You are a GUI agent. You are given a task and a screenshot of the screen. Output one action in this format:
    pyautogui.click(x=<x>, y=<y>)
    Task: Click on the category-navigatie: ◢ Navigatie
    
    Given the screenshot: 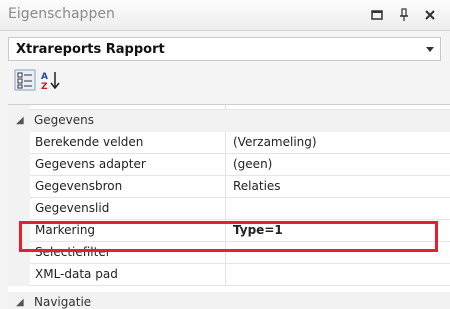 What is the action you would take?
    pyautogui.click(x=229, y=300)
    